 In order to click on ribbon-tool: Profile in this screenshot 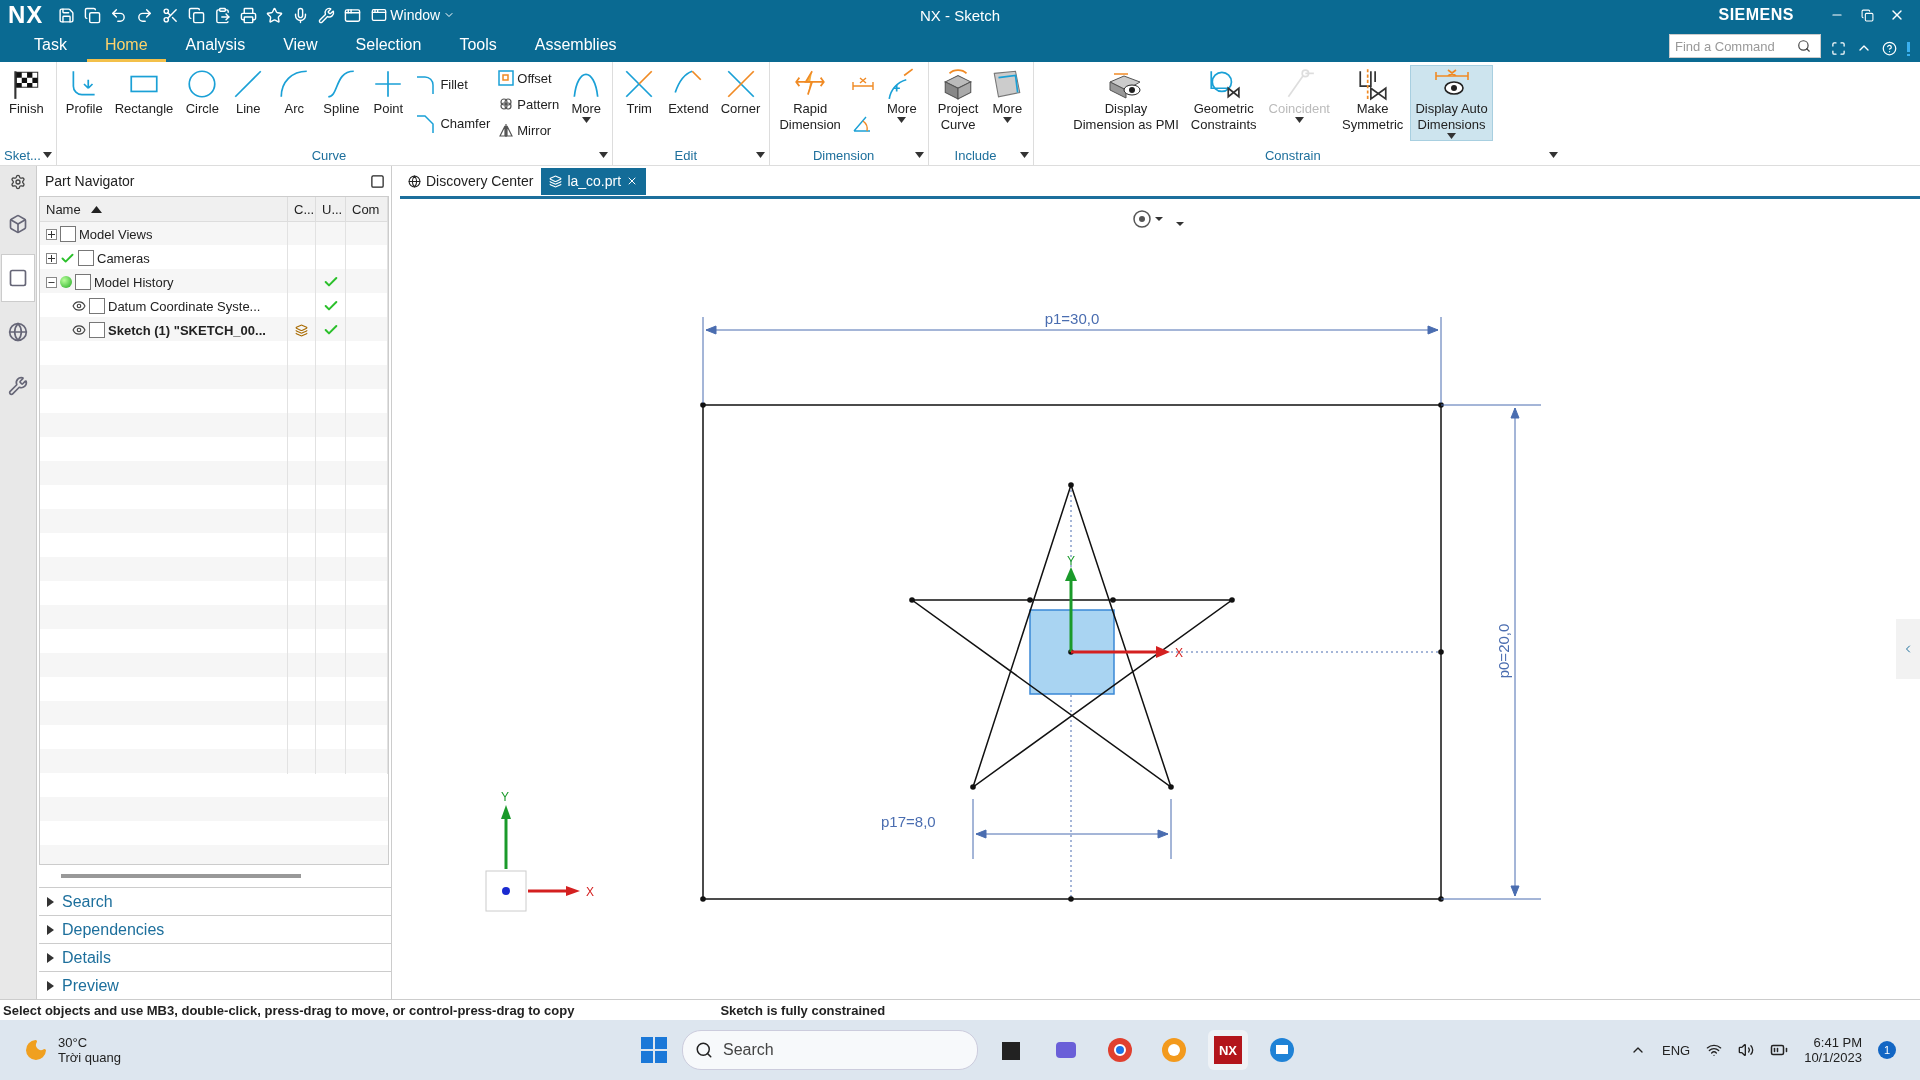, I will do `click(84, 92)`.